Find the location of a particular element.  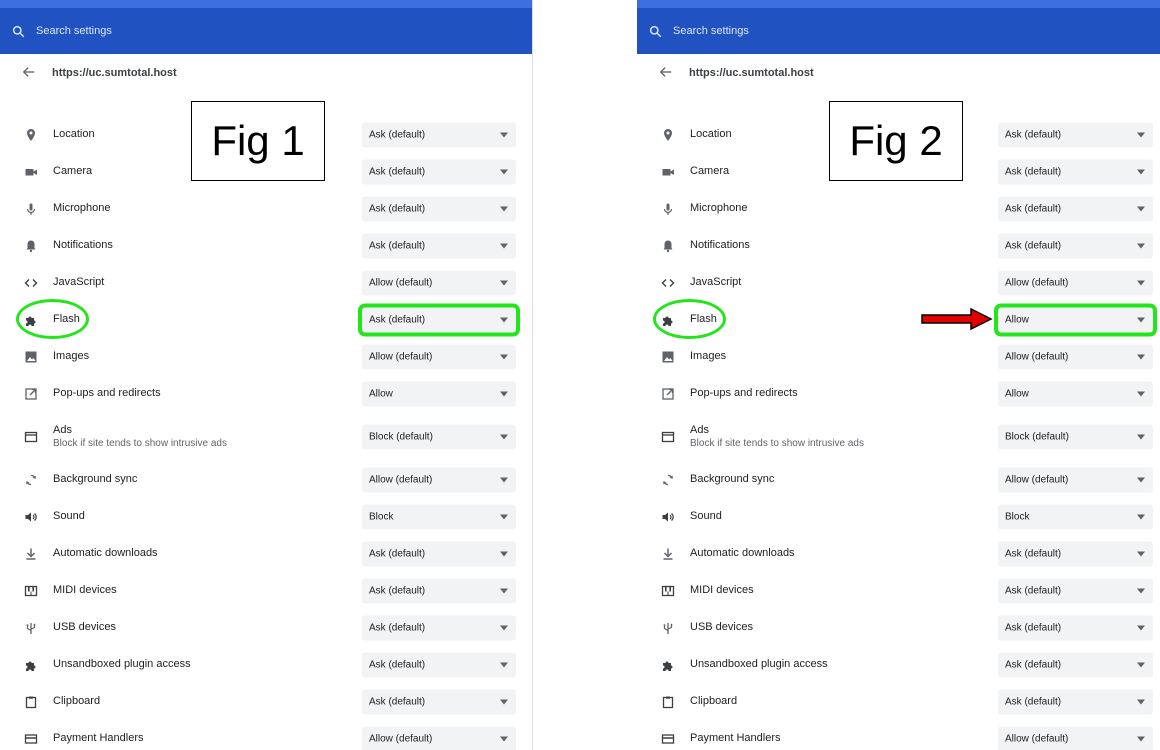

search-icon is located at coordinates (18, 31).